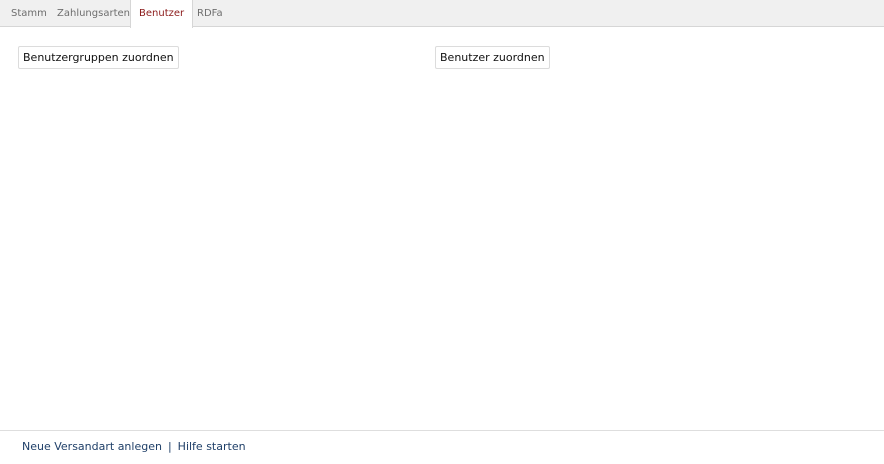 This screenshot has height=464, width=884. Describe the element at coordinates (162, 14) in the screenshot. I see `tab-benutzer: Benutzer` at that location.